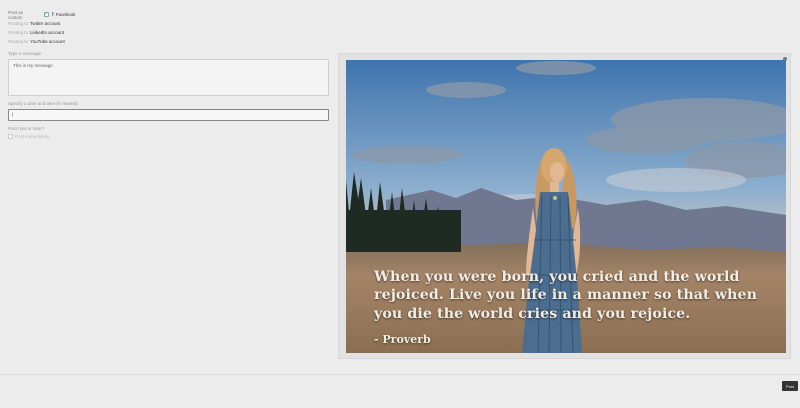 The image size is (800, 408). I want to click on message-textarea: This is my message, so click(168, 77).